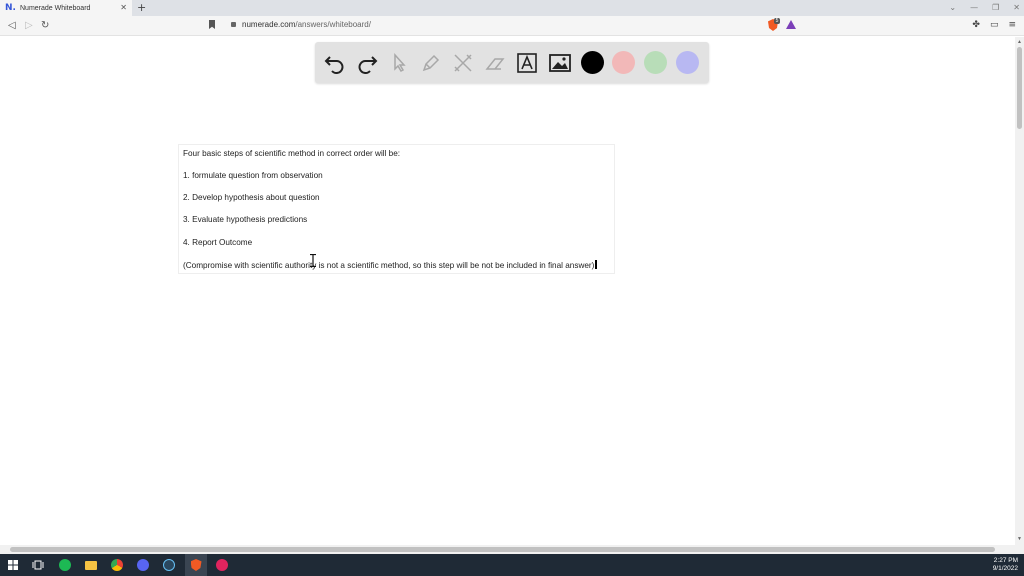 The height and width of the screenshot is (576, 1024). I want to click on bookmark-icon, so click(212, 24).